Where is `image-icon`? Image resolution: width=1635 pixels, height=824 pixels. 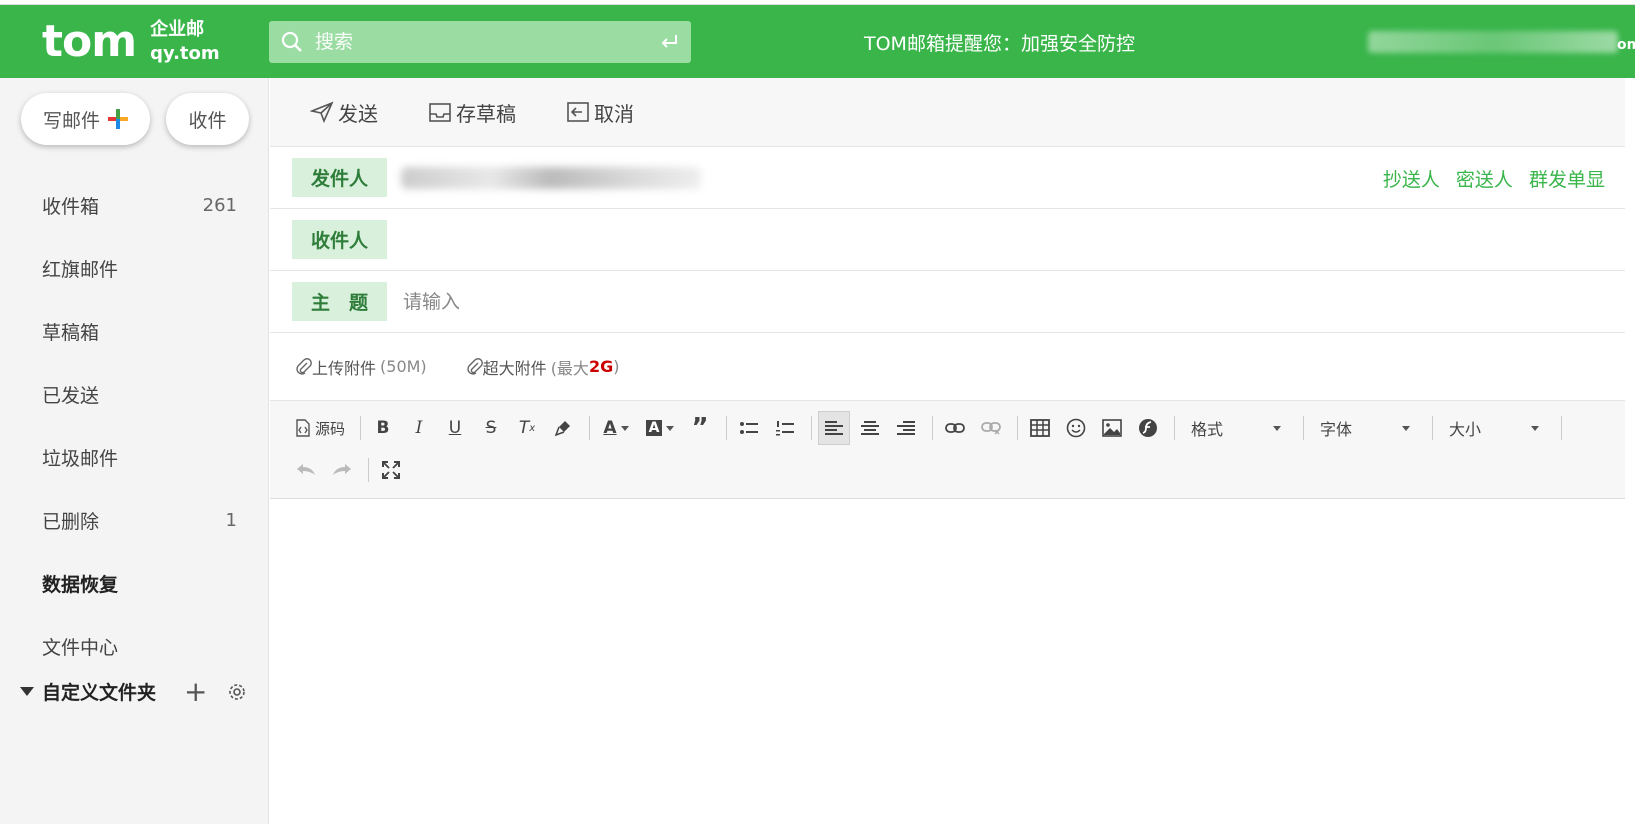 image-icon is located at coordinates (1112, 428).